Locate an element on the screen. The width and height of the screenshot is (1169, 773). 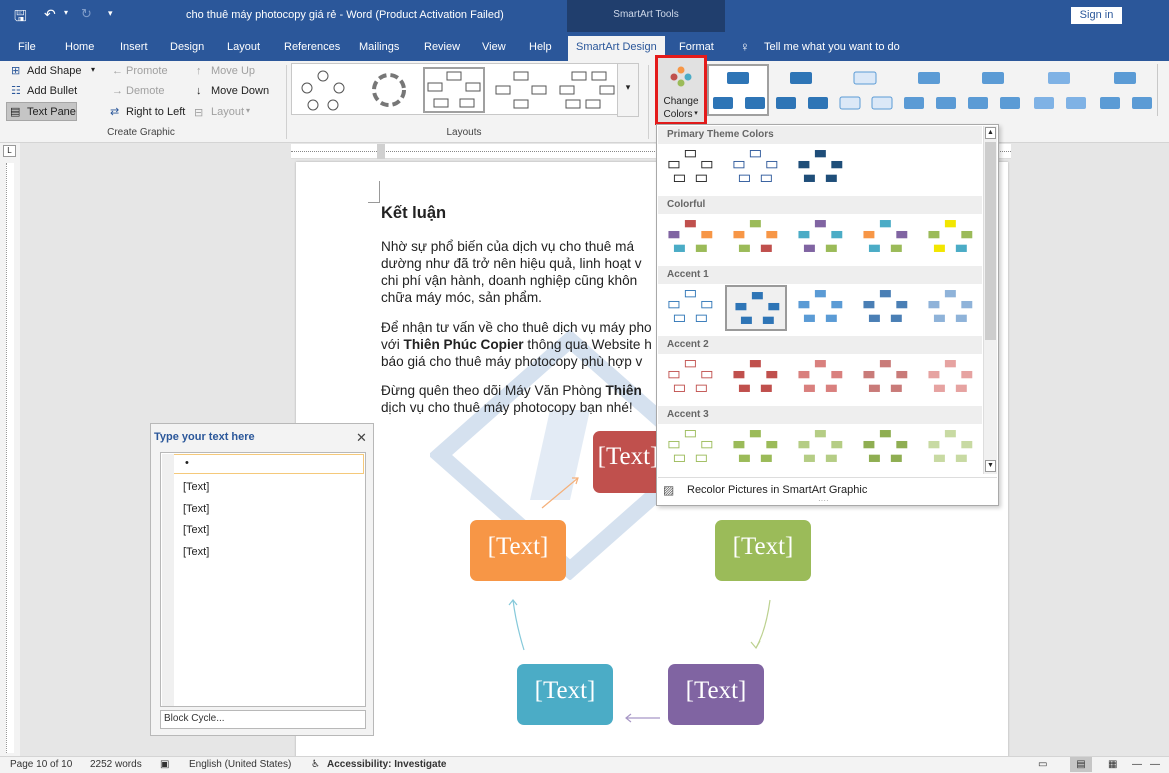
read-mode-icon: ▭ is located at coordinates (1042, 764).